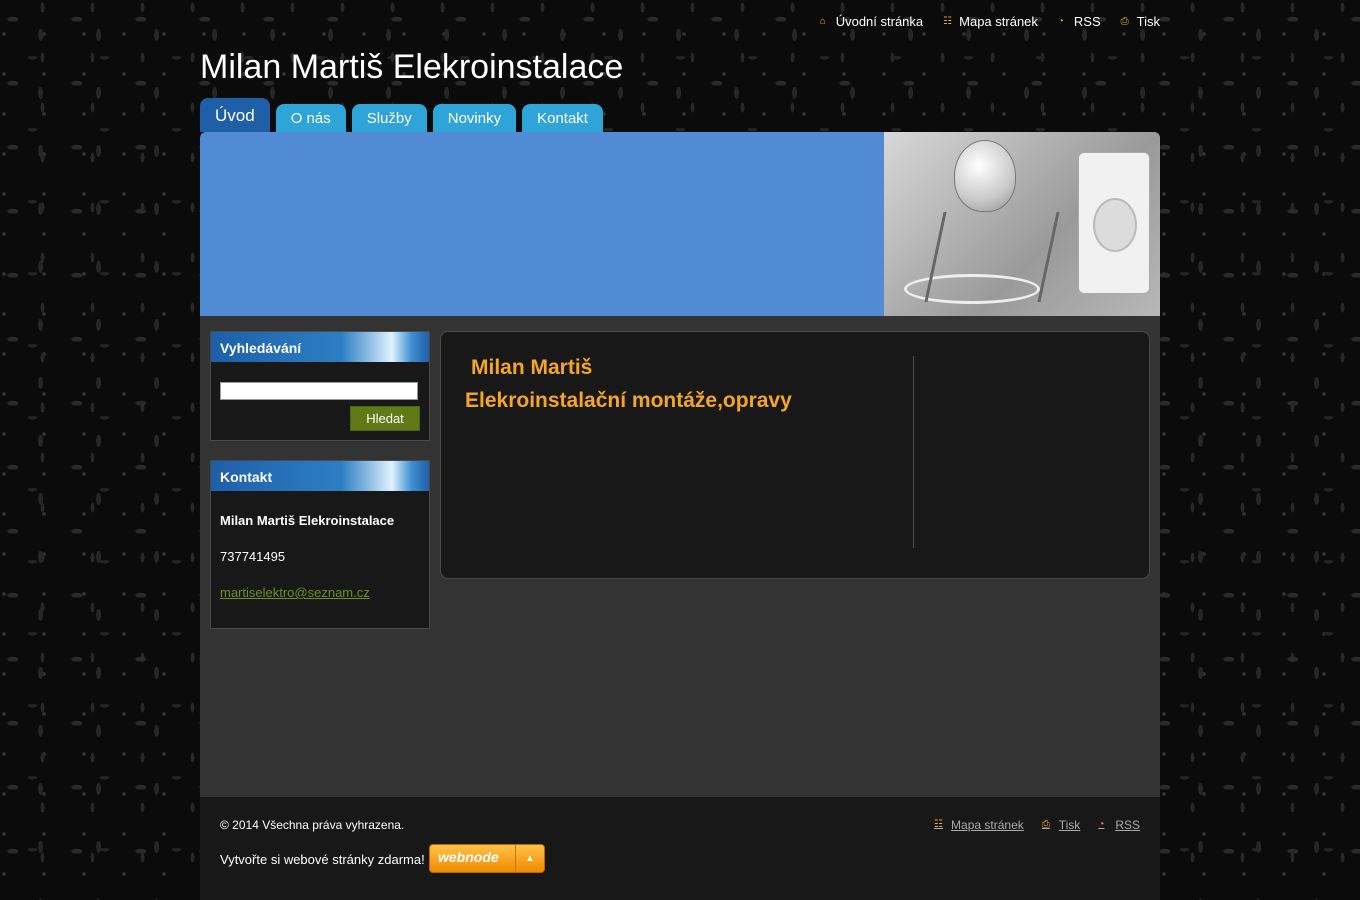 The height and width of the screenshot is (900, 1360). What do you see at coordinates (411, 67) in the screenshot?
I see `site-title: Milan Martiš Elekroinstalace` at bounding box center [411, 67].